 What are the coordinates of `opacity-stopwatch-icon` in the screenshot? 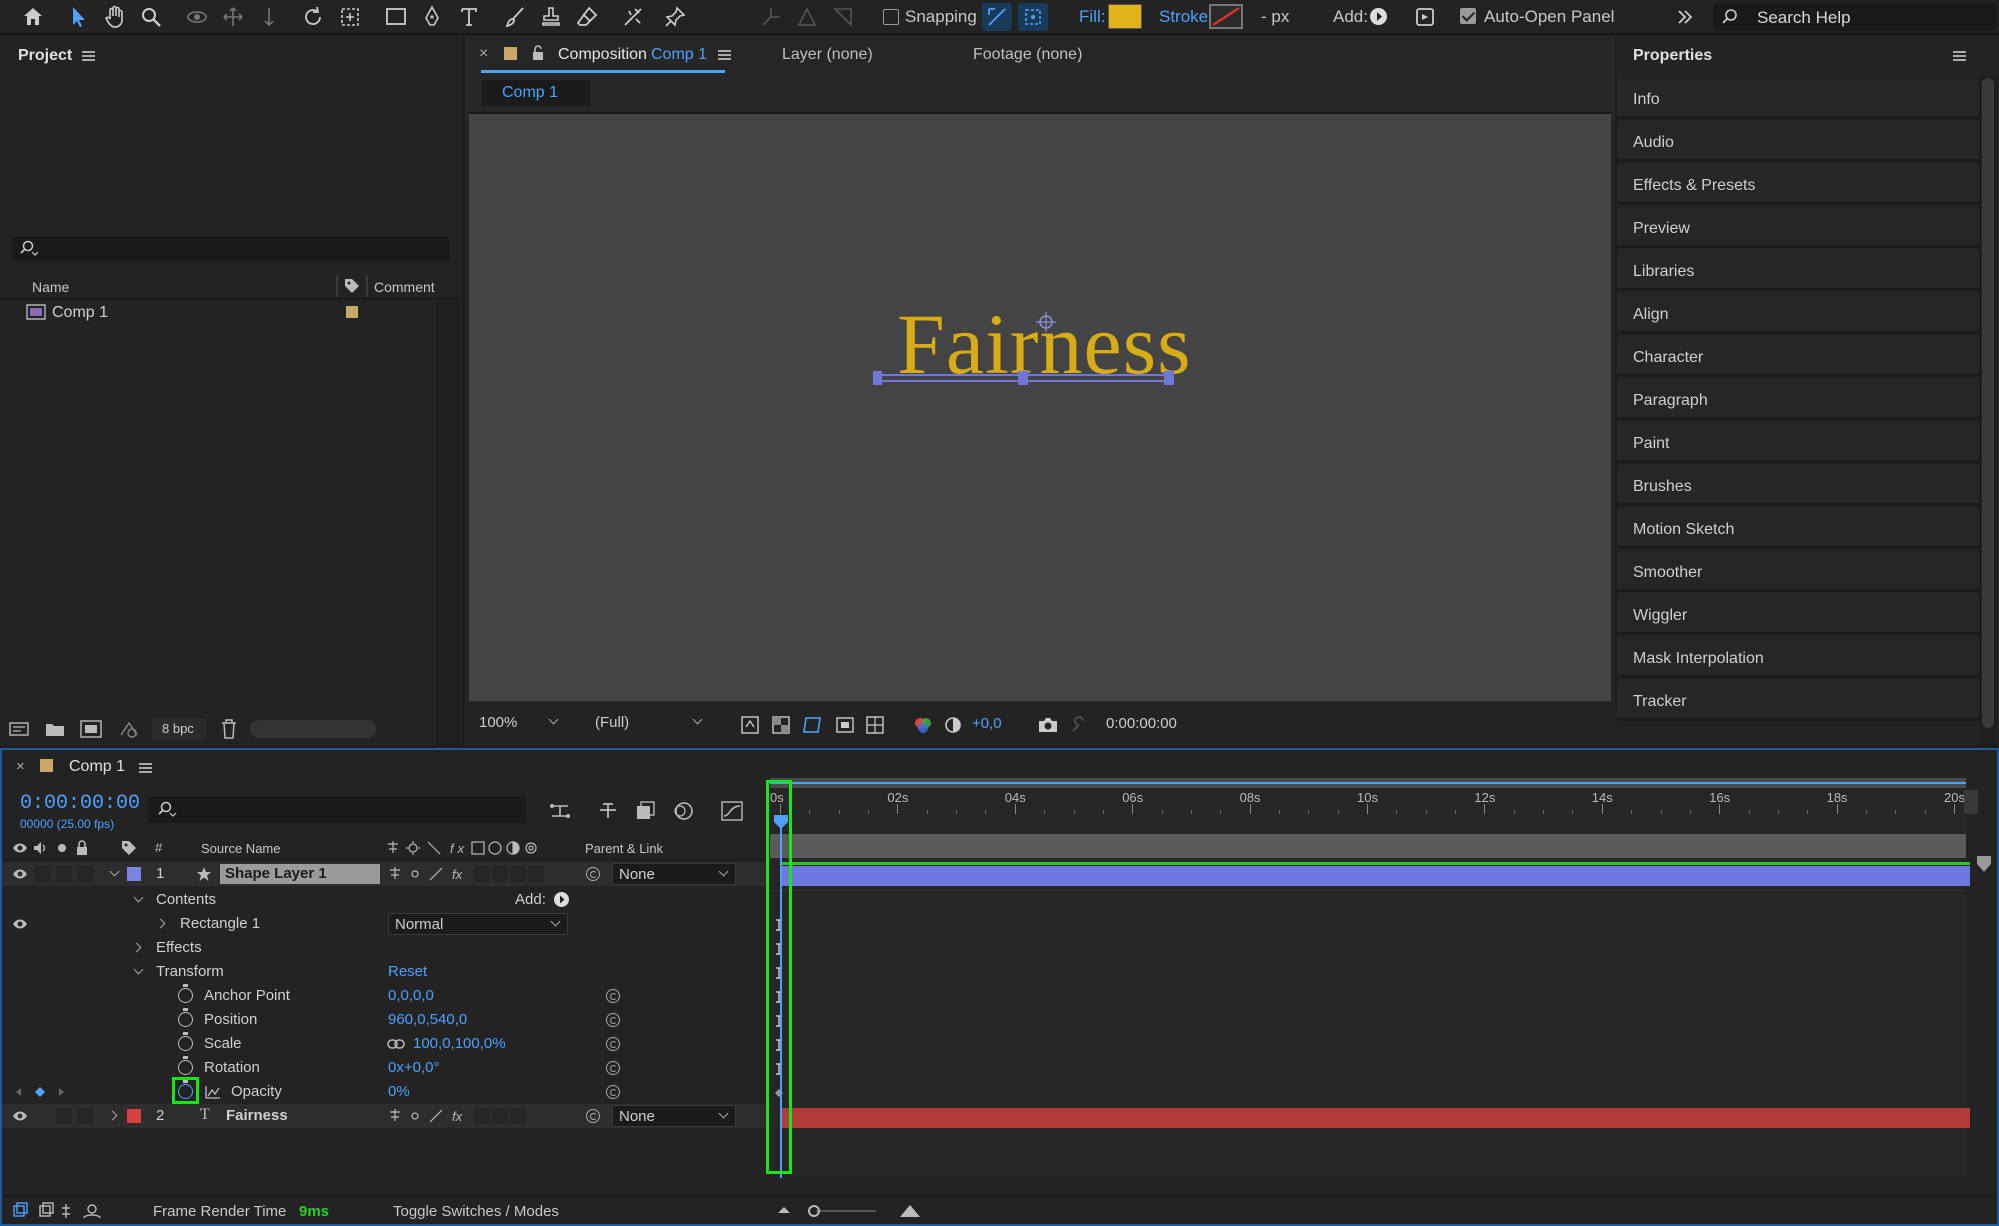 It's located at (185, 1089).